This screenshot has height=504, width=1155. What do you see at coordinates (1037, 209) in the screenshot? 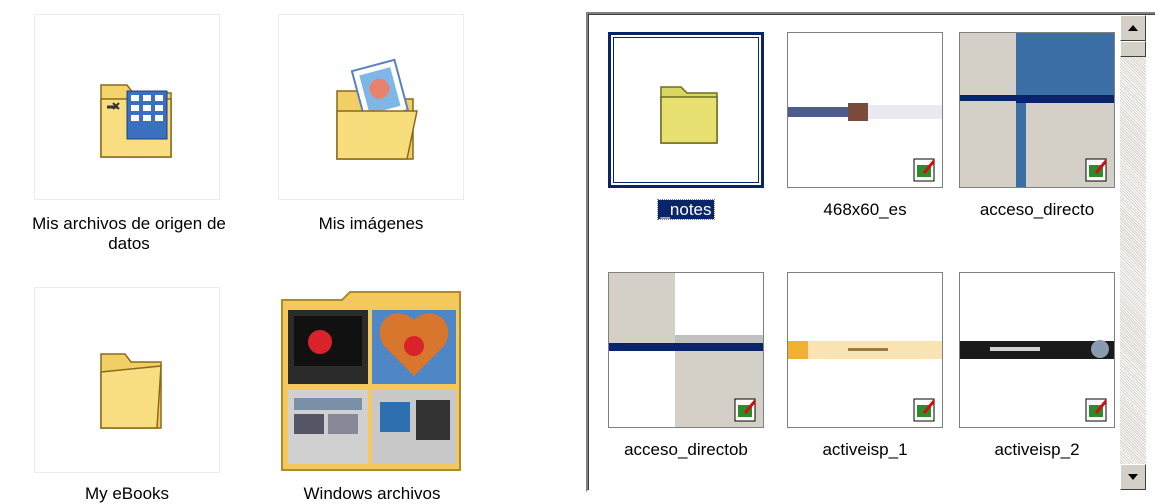
I see `file-label: acceso_directo` at bounding box center [1037, 209].